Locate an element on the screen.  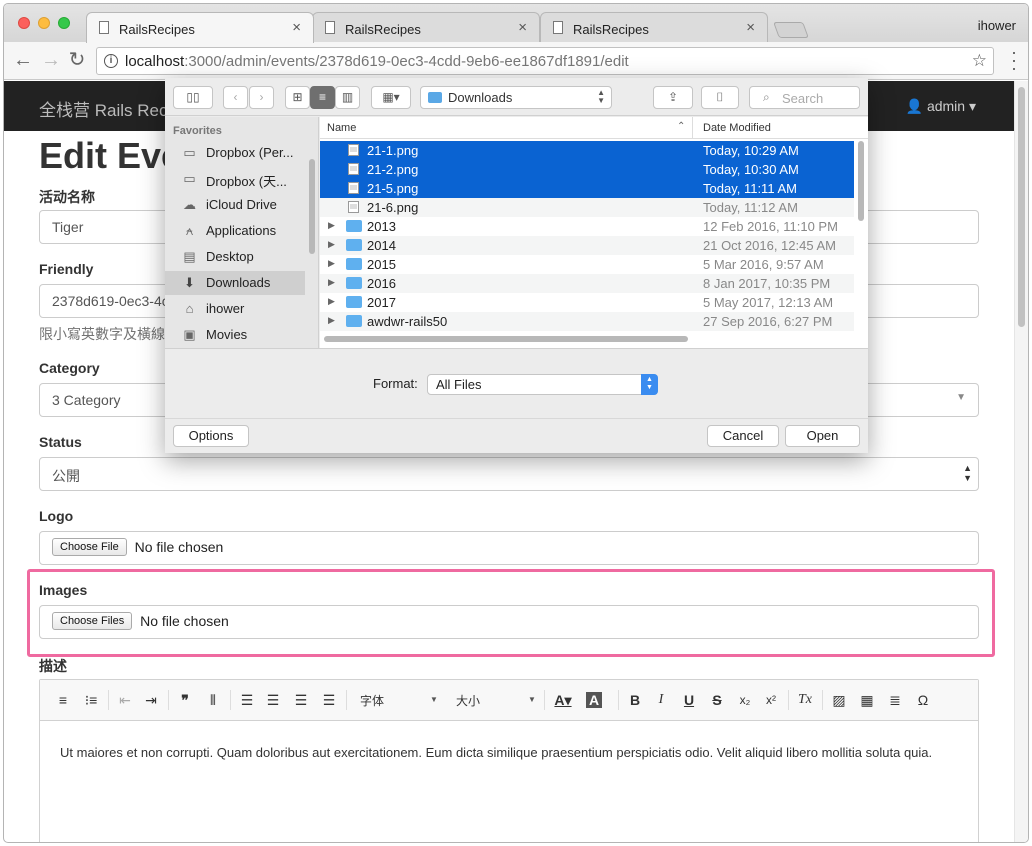
column-view-icon: ▥ is located at coordinates (347, 97).